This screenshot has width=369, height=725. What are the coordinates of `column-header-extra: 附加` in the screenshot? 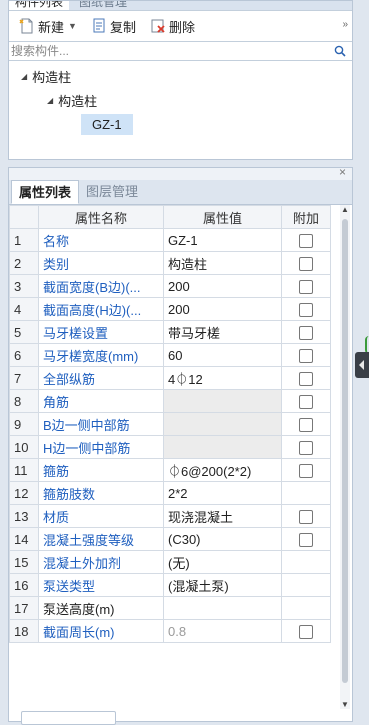 It's located at (306, 217).